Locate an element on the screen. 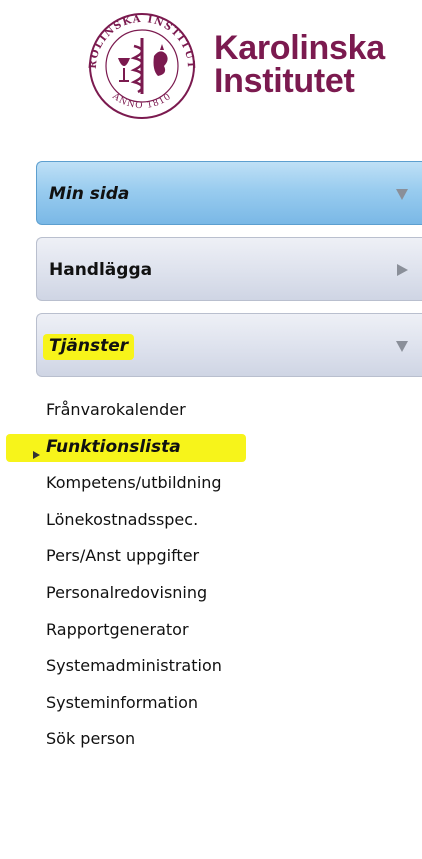 This screenshot has width=422, height=859. panel-label: Min sida is located at coordinates (89, 194).